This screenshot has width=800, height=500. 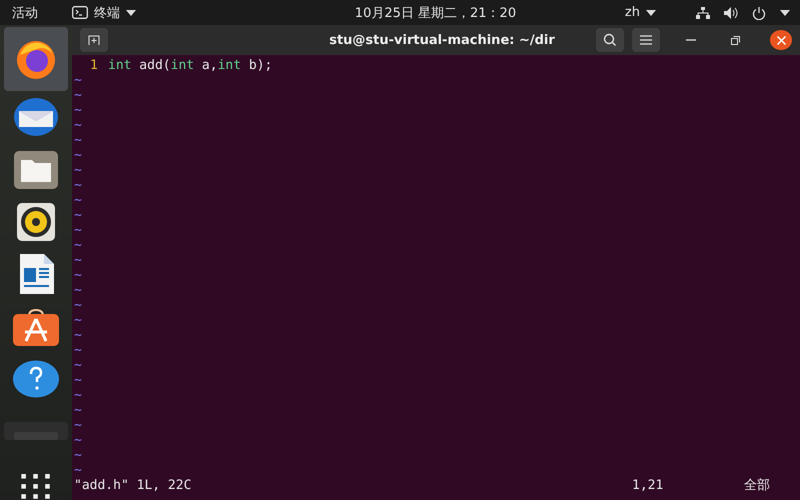 What do you see at coordinates (94, 65) in the screenshot?
I see `line-number: 1` at bounding box center [94, 65].